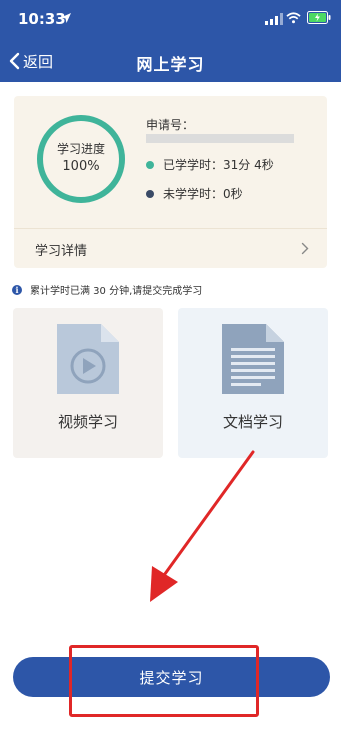  Describe the element at coordinates (87, 422) in the screenshot. I see `video-study-label: 视频学习` at that location.